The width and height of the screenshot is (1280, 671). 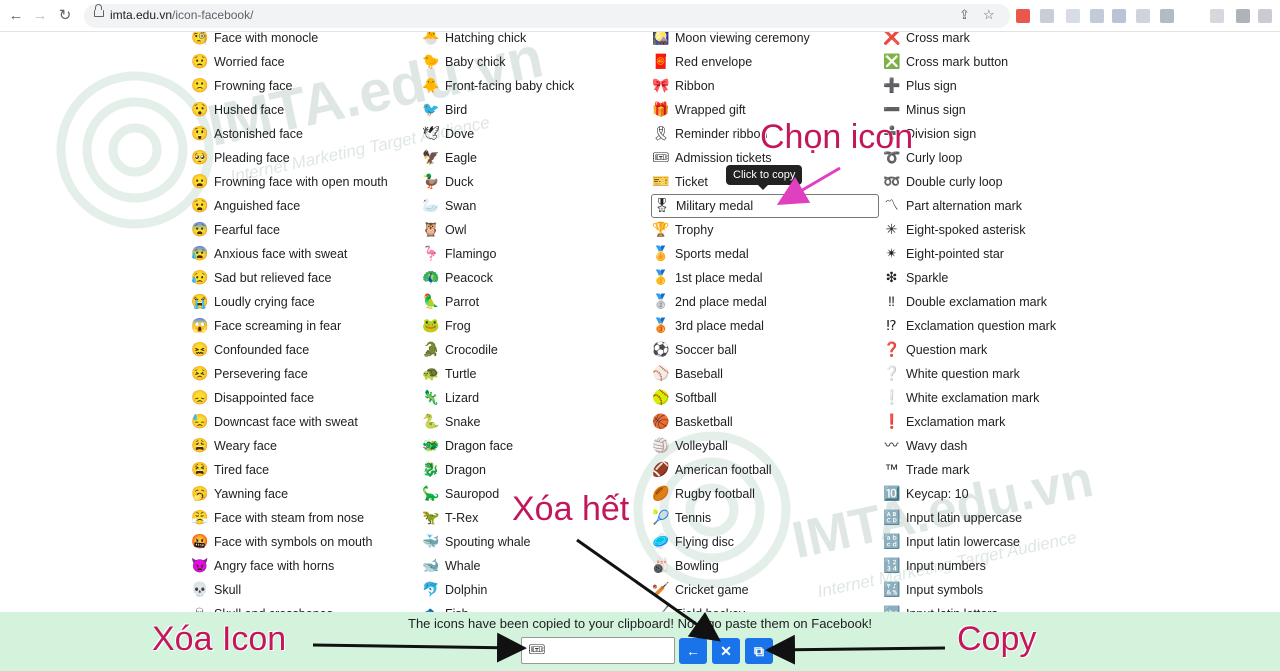 I want to click on icon-list-item: 🔠 Input latin uppercase, so click(x=996, y=518).